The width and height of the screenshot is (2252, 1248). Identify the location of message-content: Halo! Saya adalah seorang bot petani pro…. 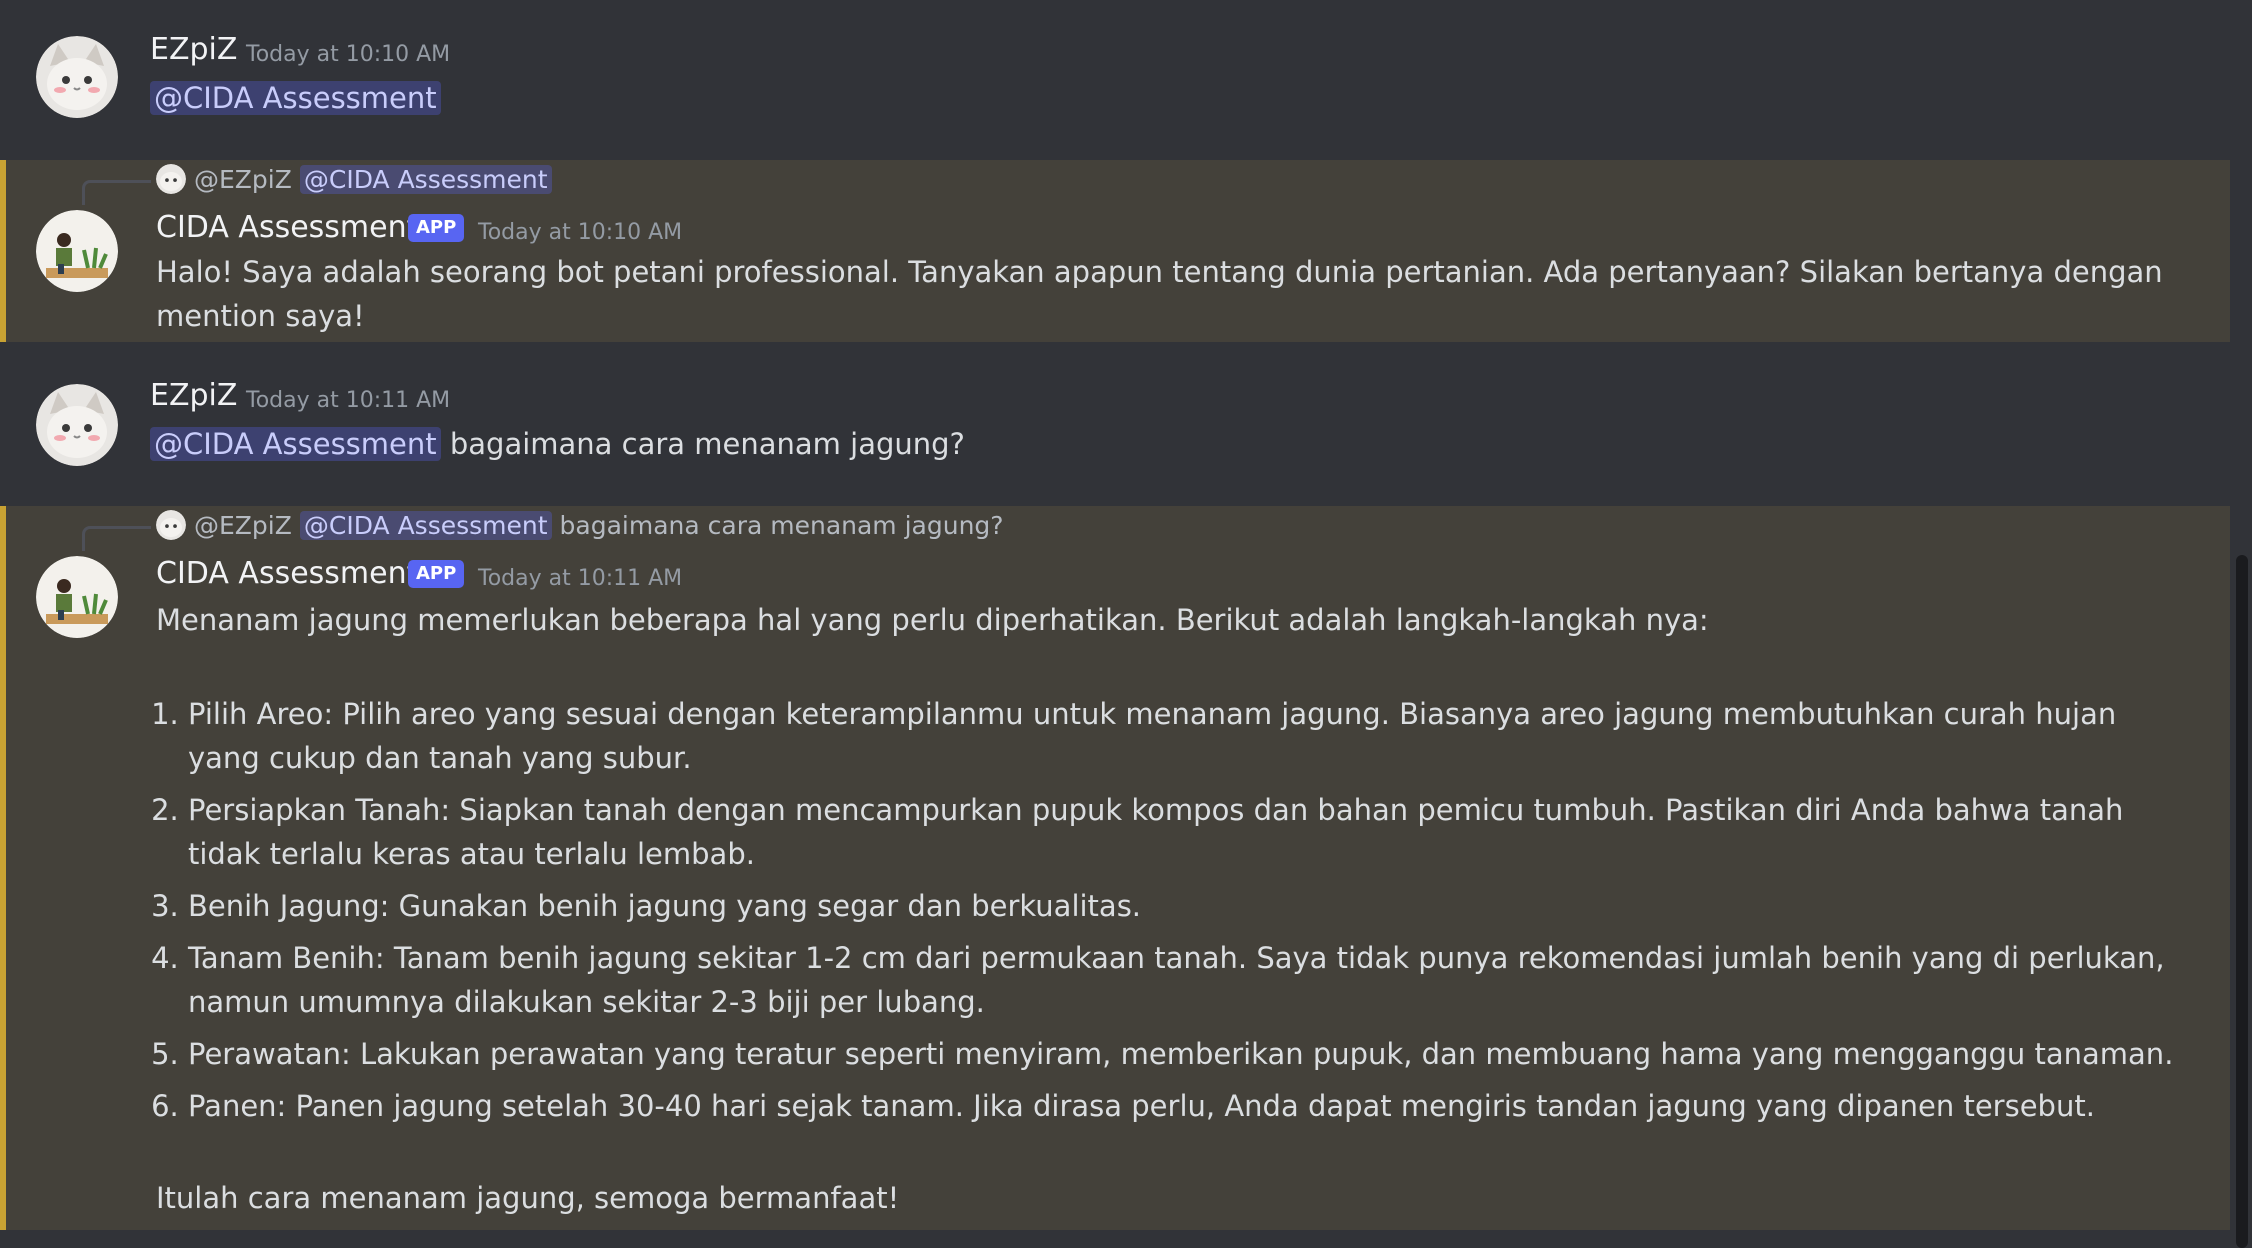
(1159, 294).